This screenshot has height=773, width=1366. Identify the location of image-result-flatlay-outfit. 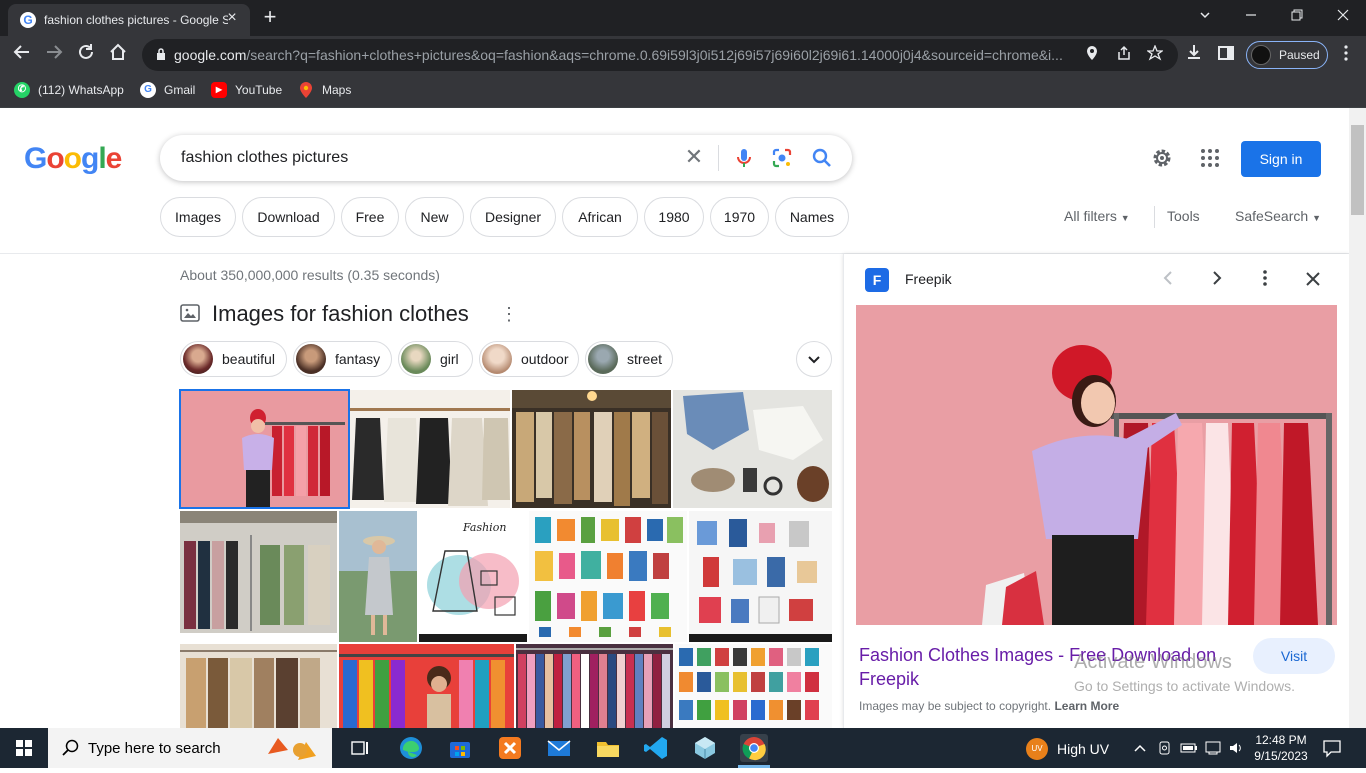
(752, 449).